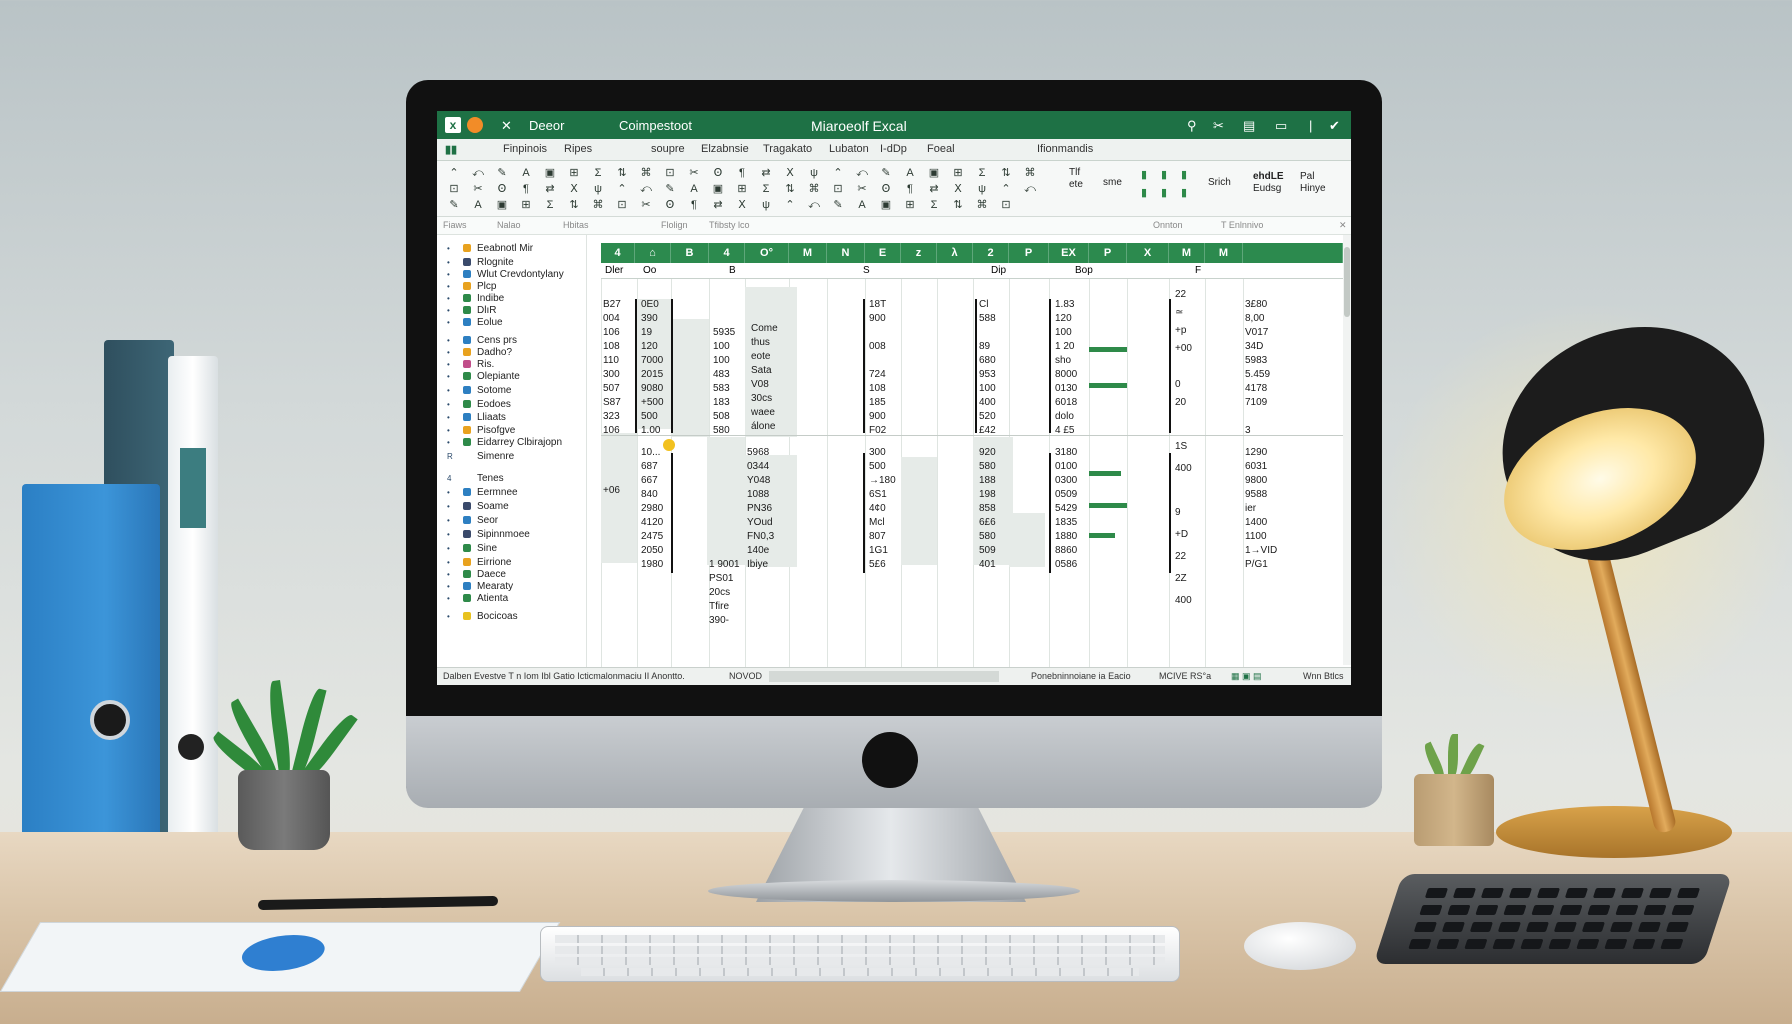 This screenshot has width=1792, height=1024. Describe the element at coordinates (1343, 225) in the screenshot. I see `close-pane-icon: ✕` at that location.